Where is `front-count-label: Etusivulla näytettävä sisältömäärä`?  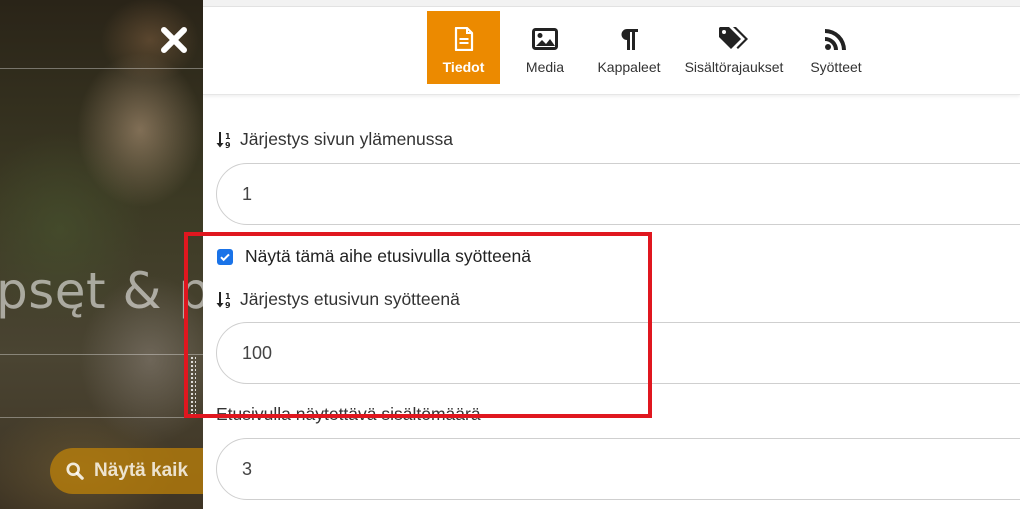
front-count-label: Etusivulla näytettävä sisältömäärä is located at coordinates (348, 414).